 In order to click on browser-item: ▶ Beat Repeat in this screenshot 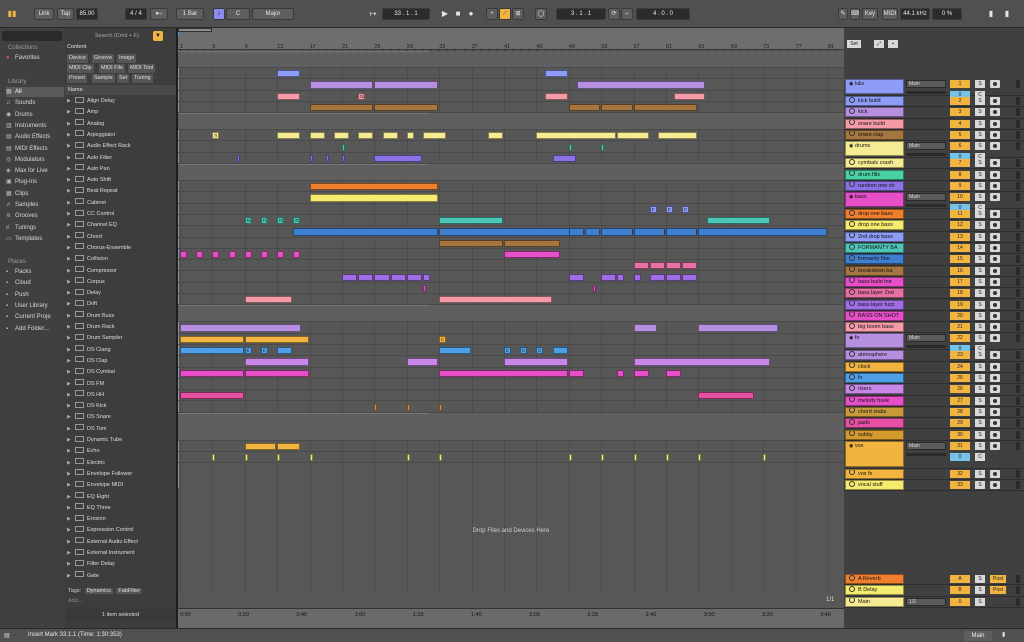, I will do `click(120, 191)`.